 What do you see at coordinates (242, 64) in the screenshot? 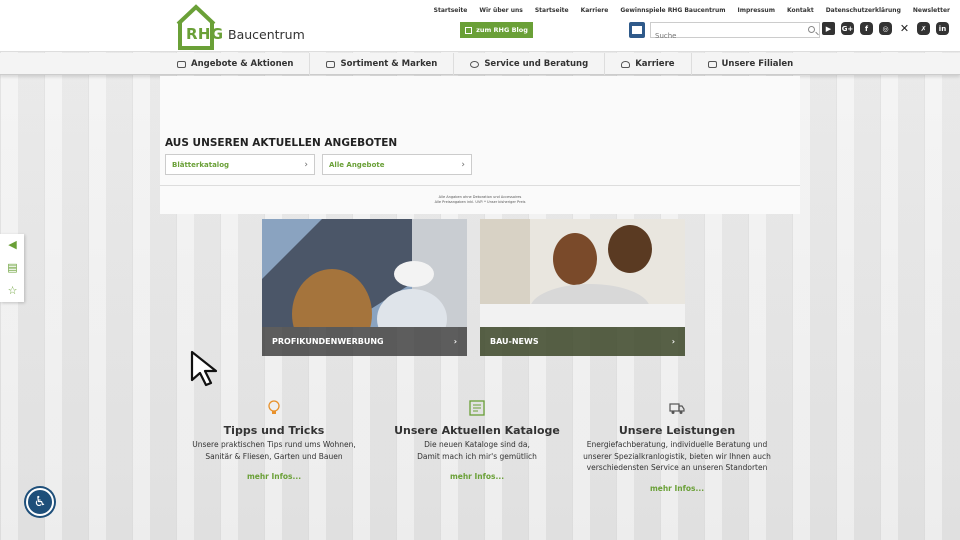
I see `nav-label: Angebote & Aktionen` at bounding box center [242, 64].